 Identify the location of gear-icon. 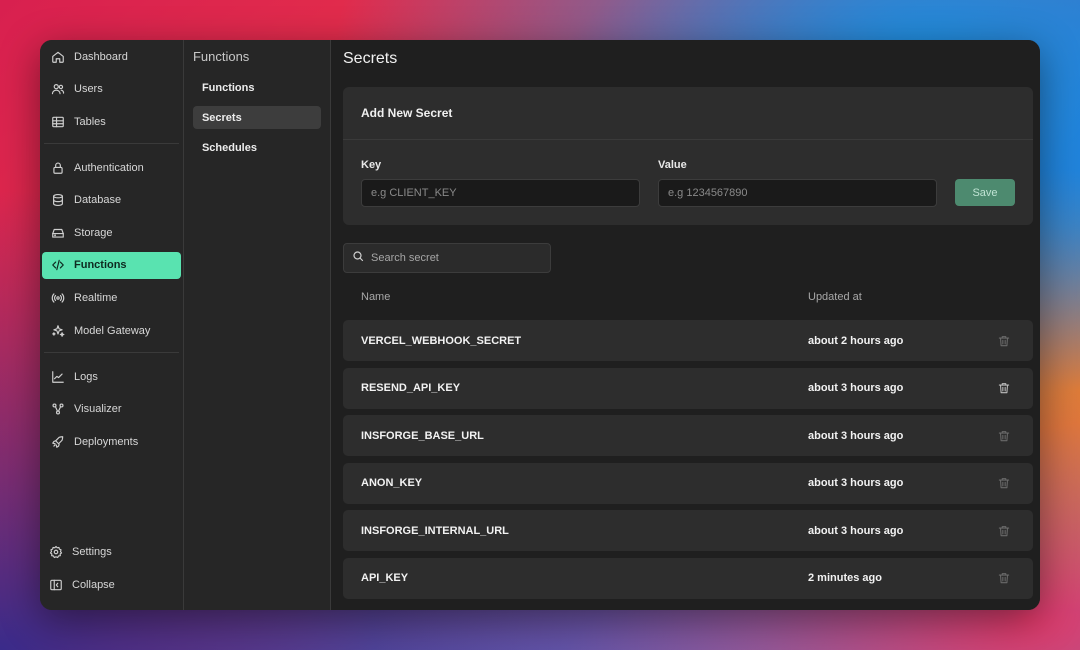
(55, 552).